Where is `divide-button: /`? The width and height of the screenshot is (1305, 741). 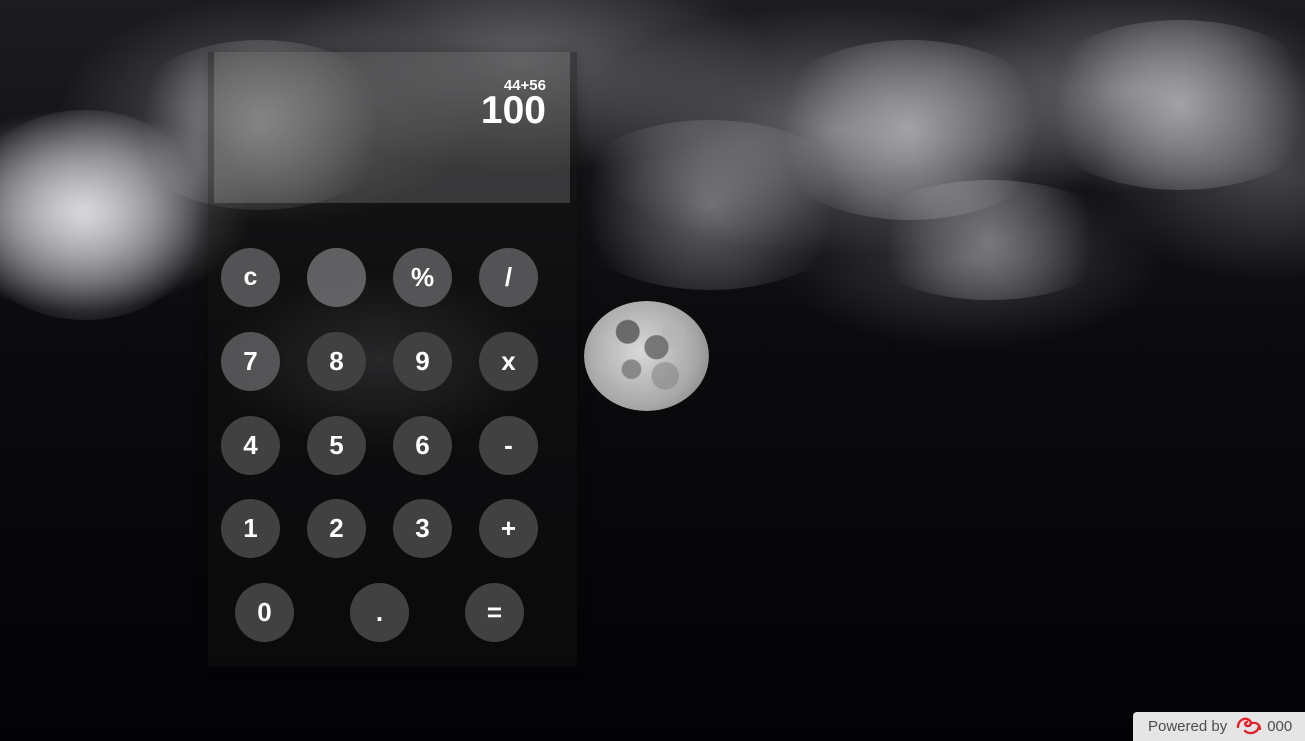
divide-button: / is located at coordinates (508, 277).